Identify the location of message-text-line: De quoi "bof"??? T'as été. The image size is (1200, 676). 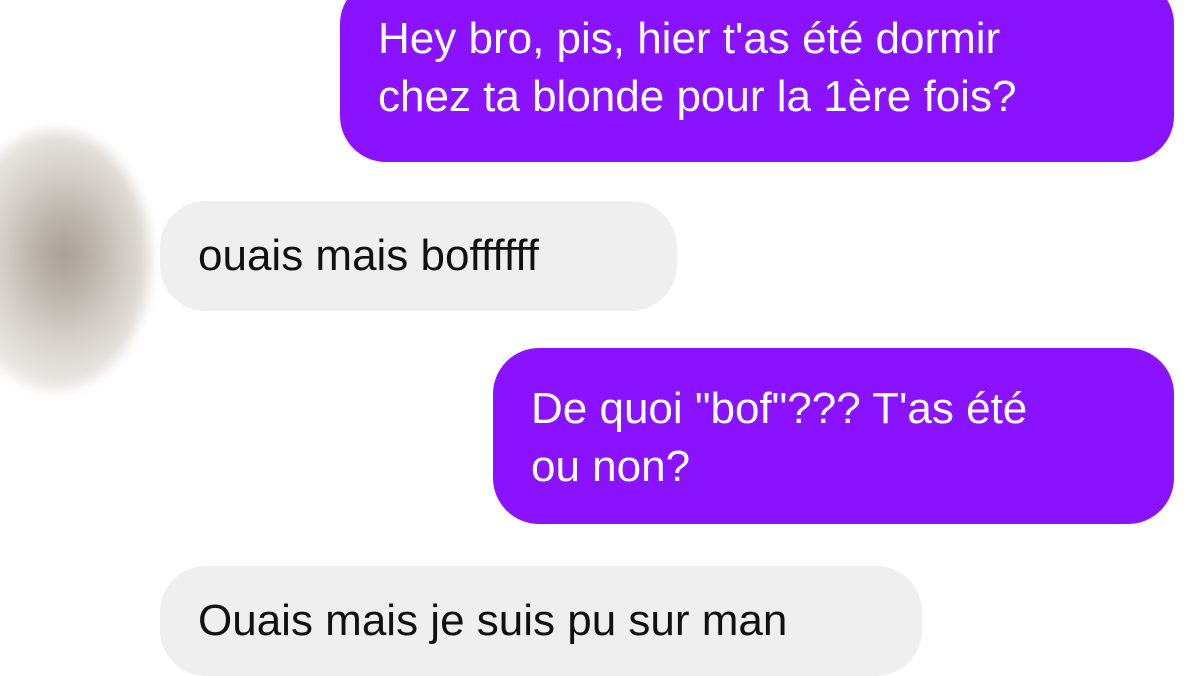
(779, 408).